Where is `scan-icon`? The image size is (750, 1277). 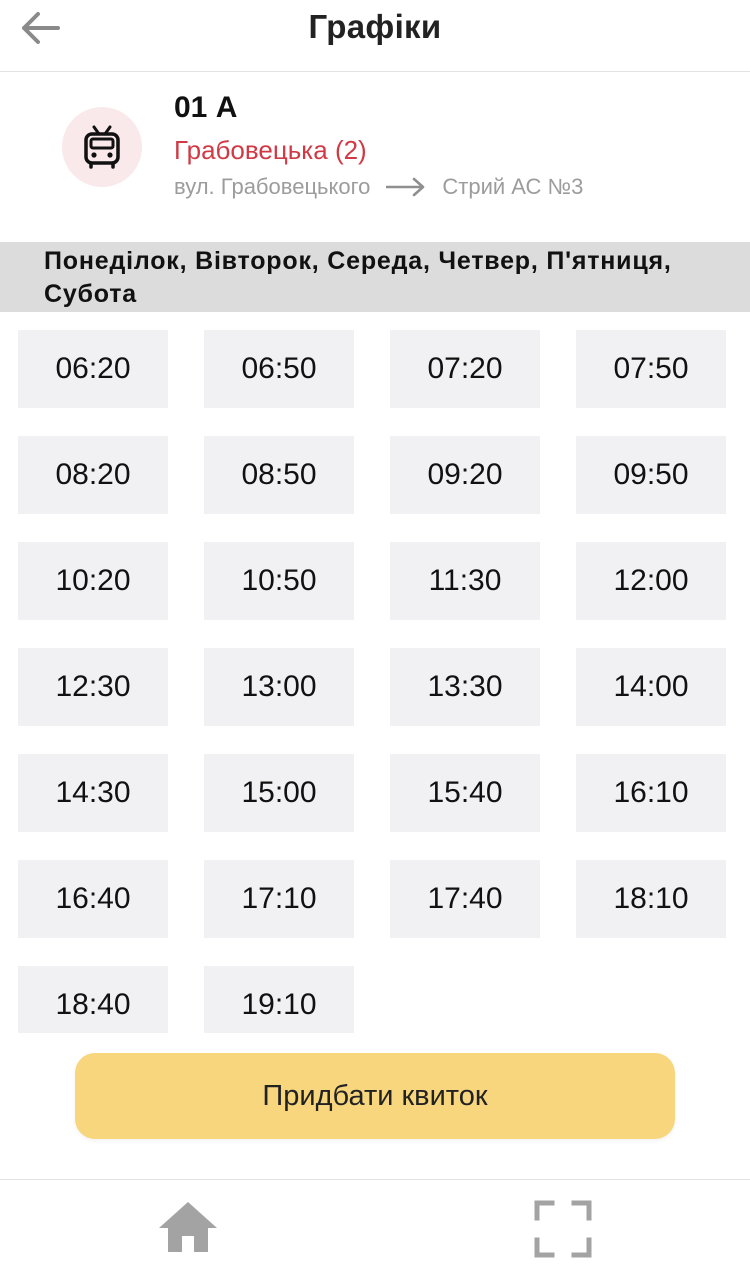 scan-icon is located at coordinates (563, 1229).